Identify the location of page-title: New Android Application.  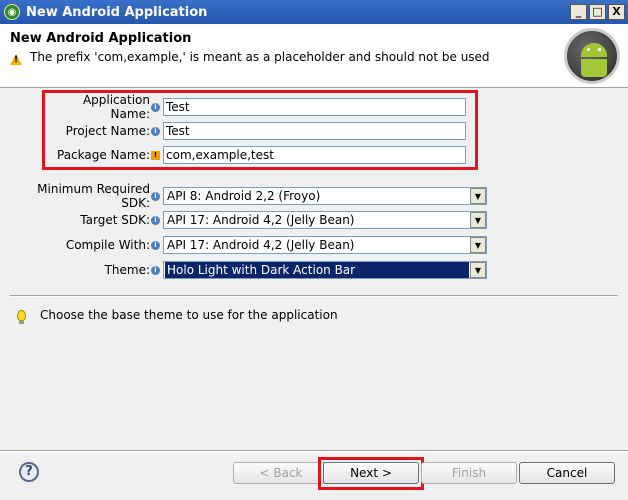
(101, 38).